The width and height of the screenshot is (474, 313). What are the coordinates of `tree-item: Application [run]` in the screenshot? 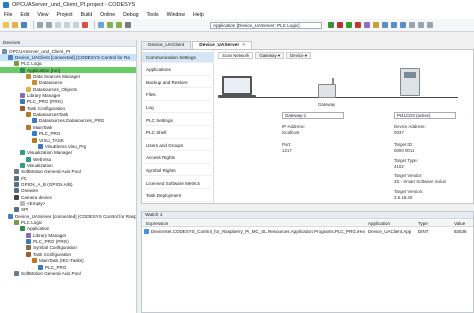 It's located at (68, 70).